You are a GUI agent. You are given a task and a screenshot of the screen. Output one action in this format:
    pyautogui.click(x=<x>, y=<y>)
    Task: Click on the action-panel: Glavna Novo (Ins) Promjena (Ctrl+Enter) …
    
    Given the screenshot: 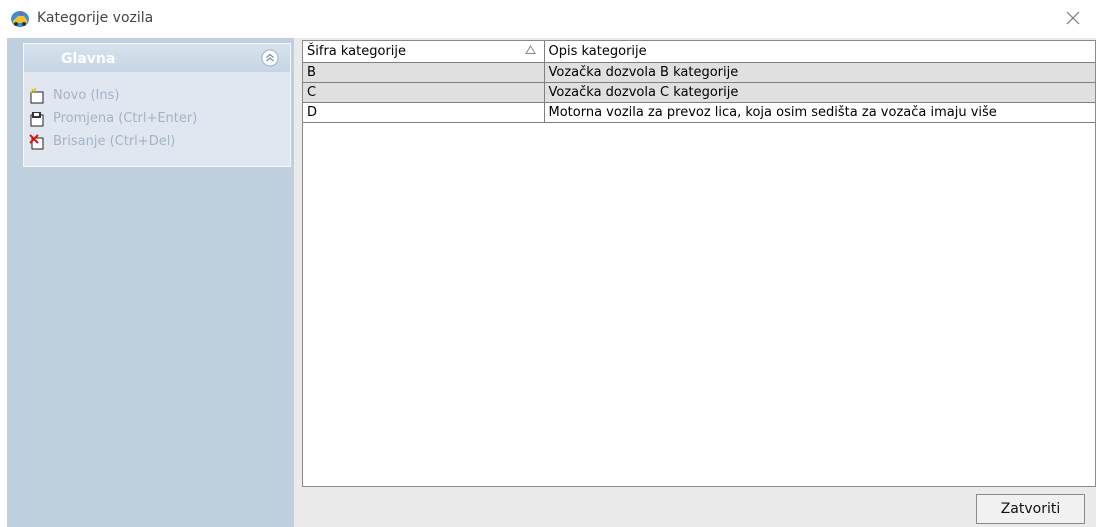 What is the action you would take?
    pyautogui.click(x=157, y=105)
    